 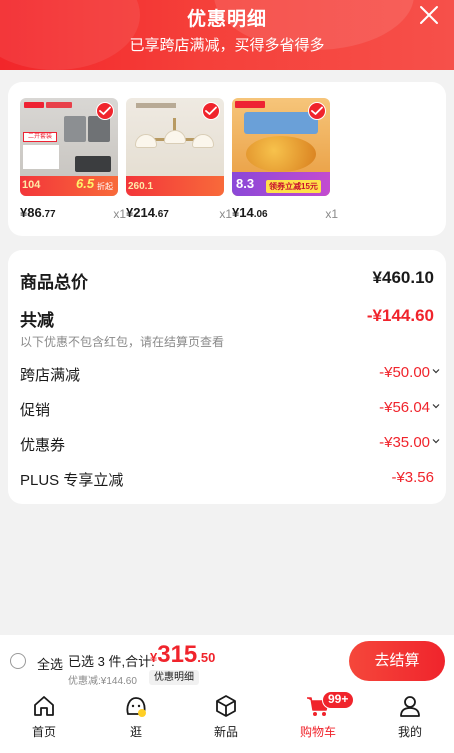 What do you see at coordinates (226, 706) in the screenshot?
I see `new-product-icon` at bounding box center [226, 706].